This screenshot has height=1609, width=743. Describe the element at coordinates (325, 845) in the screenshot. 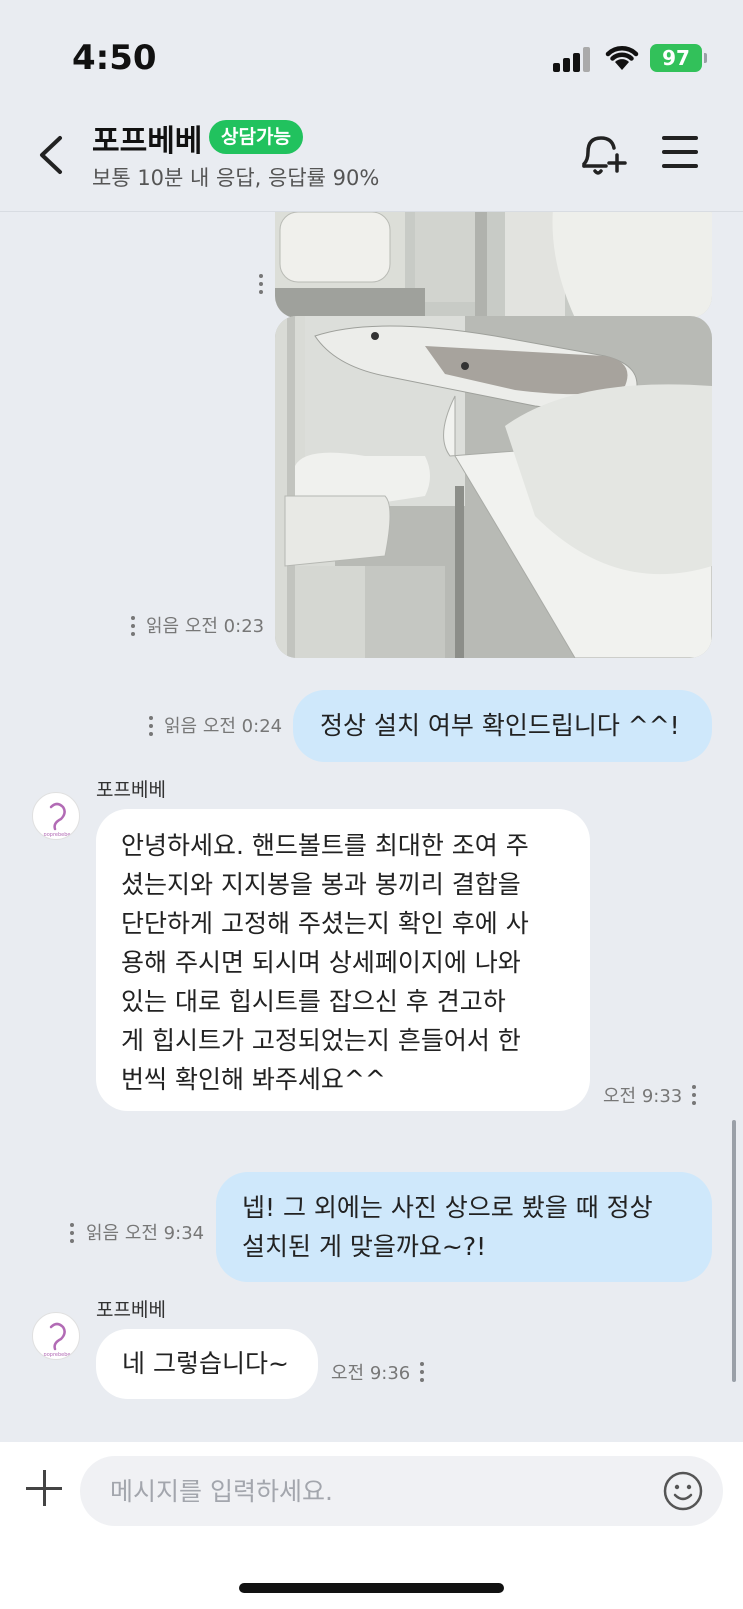

I see `message-line: 안녕하세요. 핸드볼트를 최대한 조여 주` at that location.